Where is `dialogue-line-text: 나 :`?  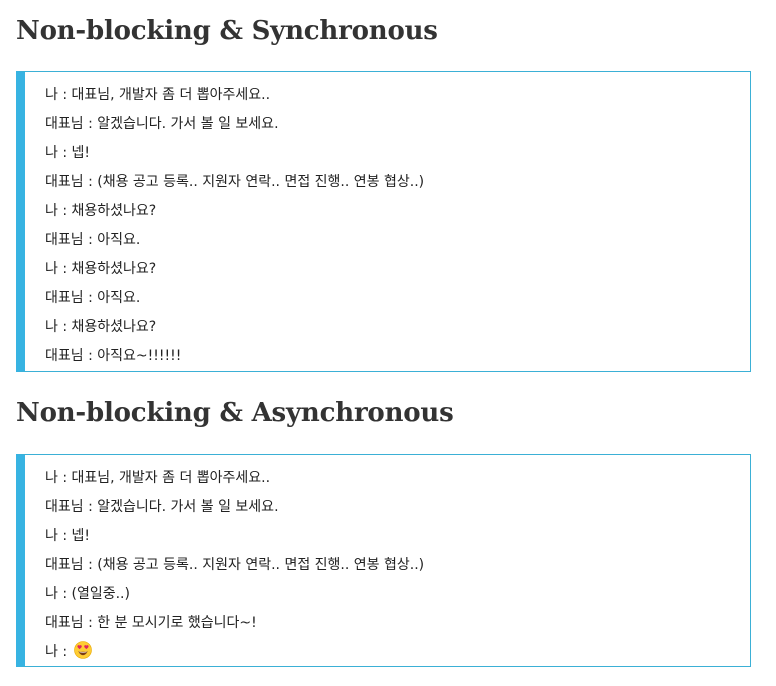 dialogue-line-text: 나 : is located at coordinates (58, 652).